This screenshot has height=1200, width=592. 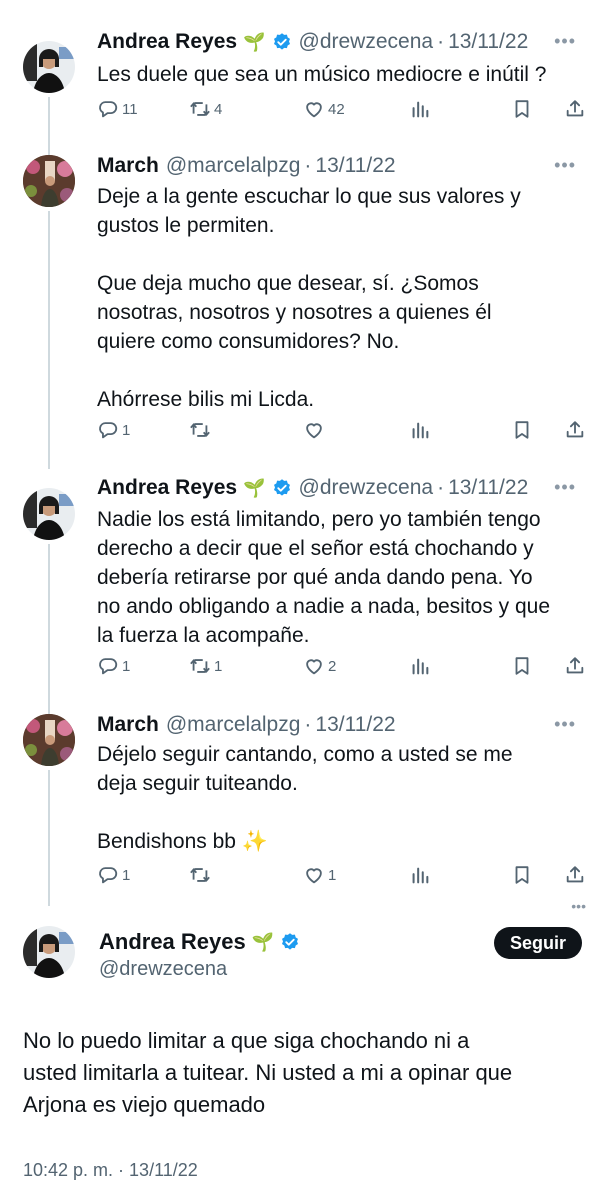 What do you see at coordinates (538, 943) in the screenshot?
I see `follow-button: Seguir` at bounding box center [538, 943].